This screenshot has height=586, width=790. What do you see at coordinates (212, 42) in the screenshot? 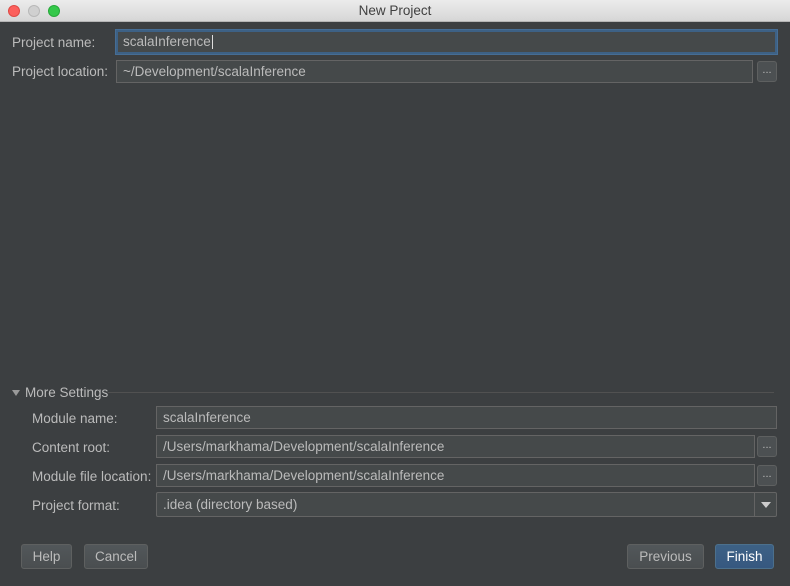
I see `text-caret` at bounding box center [212, 42].